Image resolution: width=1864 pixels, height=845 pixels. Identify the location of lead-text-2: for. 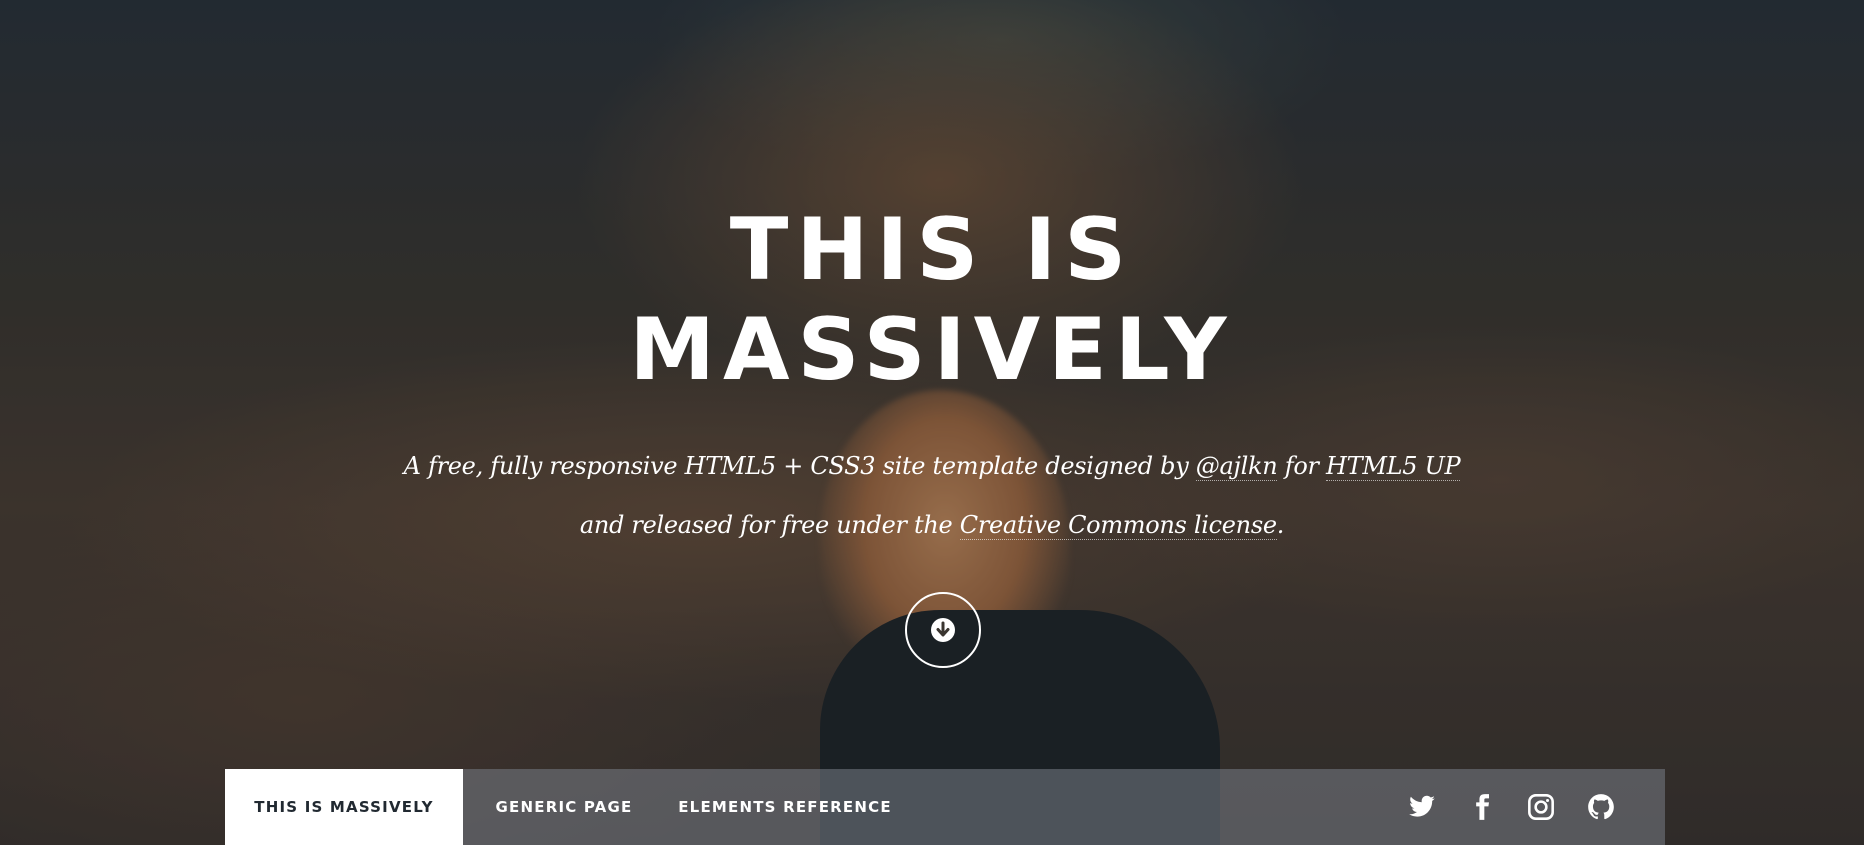
(1302, 466).